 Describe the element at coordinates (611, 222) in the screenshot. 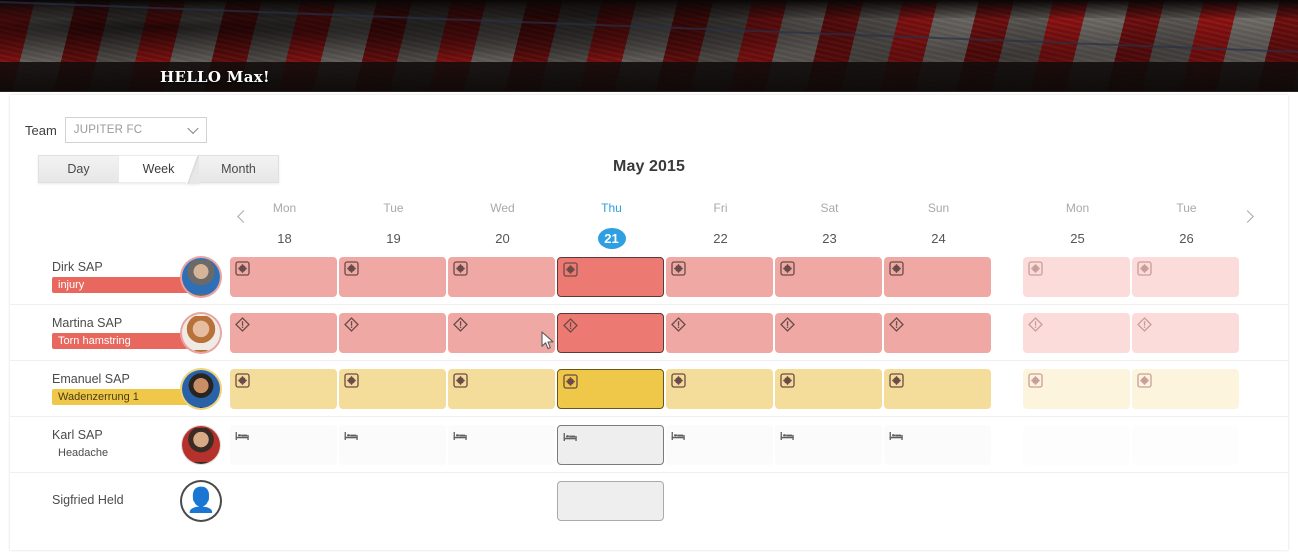

I see `day-column-header: Thu 21` at that location.